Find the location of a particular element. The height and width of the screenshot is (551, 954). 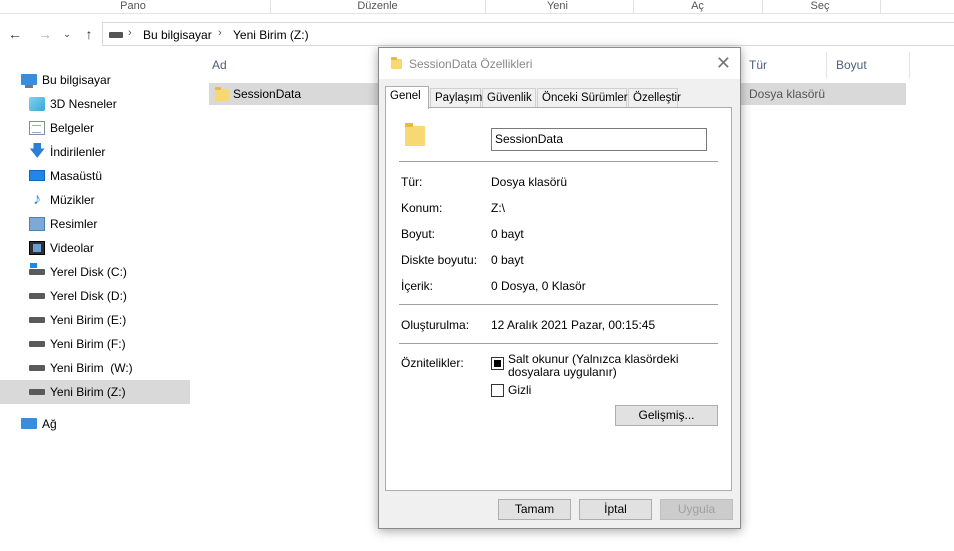

pictures-icon is located at coordinates (37, 224).